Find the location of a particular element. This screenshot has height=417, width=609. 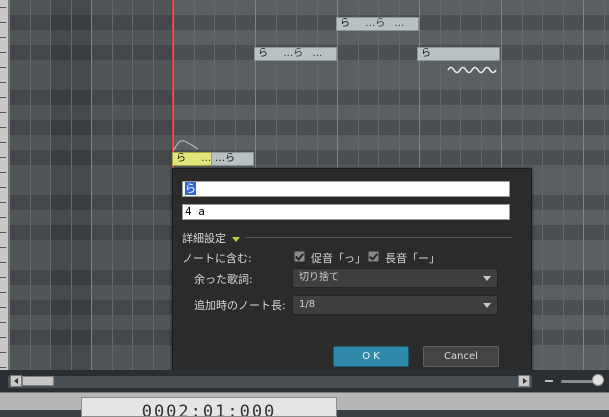

divider is located at coordinates (378, 237).